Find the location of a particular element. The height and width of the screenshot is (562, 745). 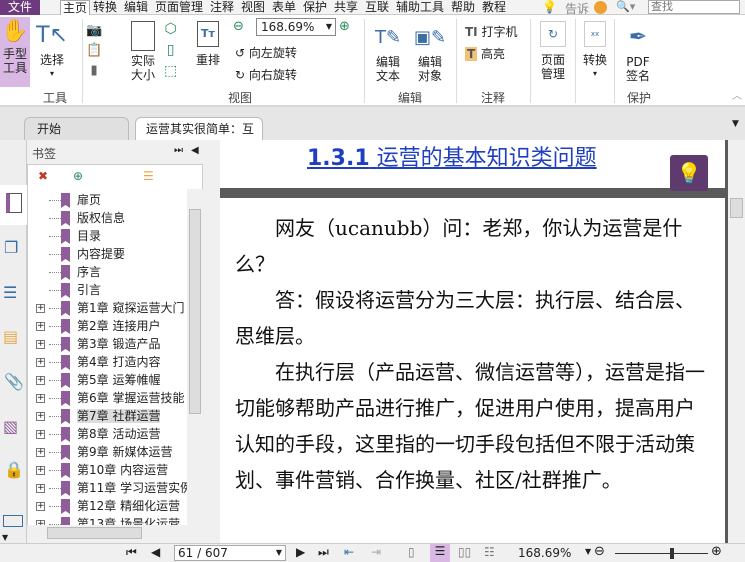

pages-icon: ❐ is located at coordinates (11, 247).